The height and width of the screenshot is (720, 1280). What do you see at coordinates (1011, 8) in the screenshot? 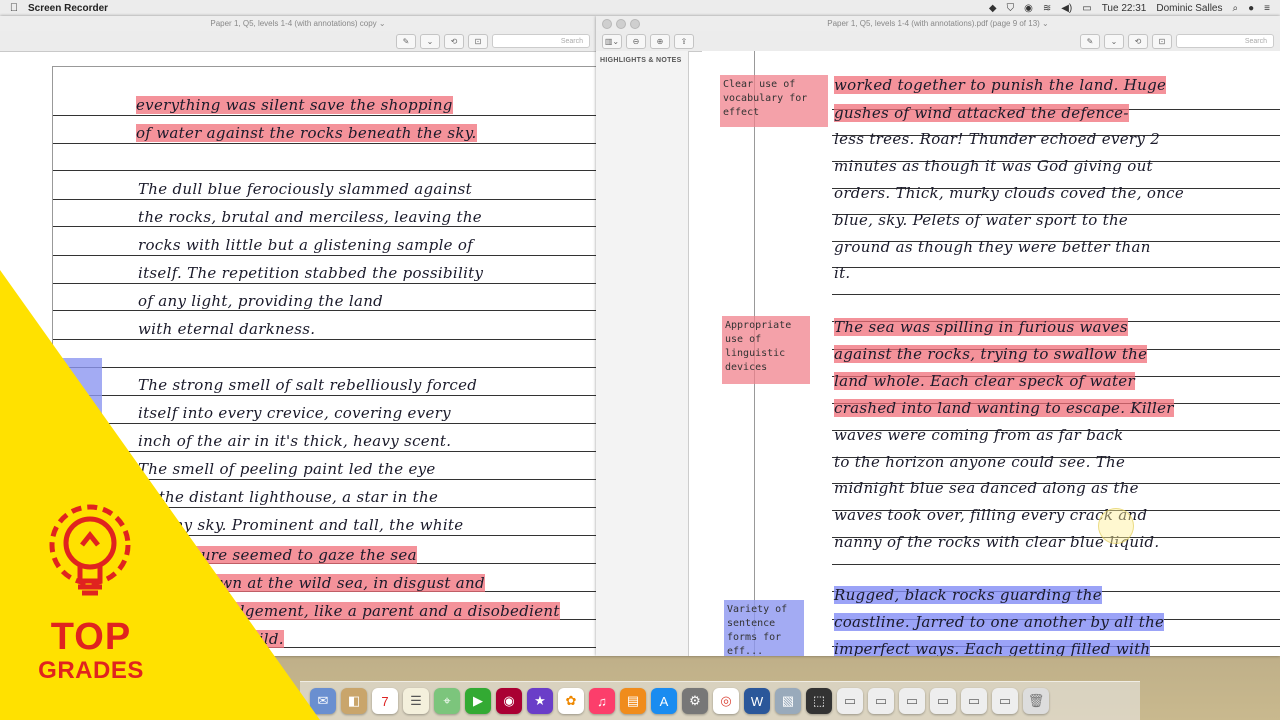
I see `shield-icon: ⛉` at bounding box center [1011, 8].